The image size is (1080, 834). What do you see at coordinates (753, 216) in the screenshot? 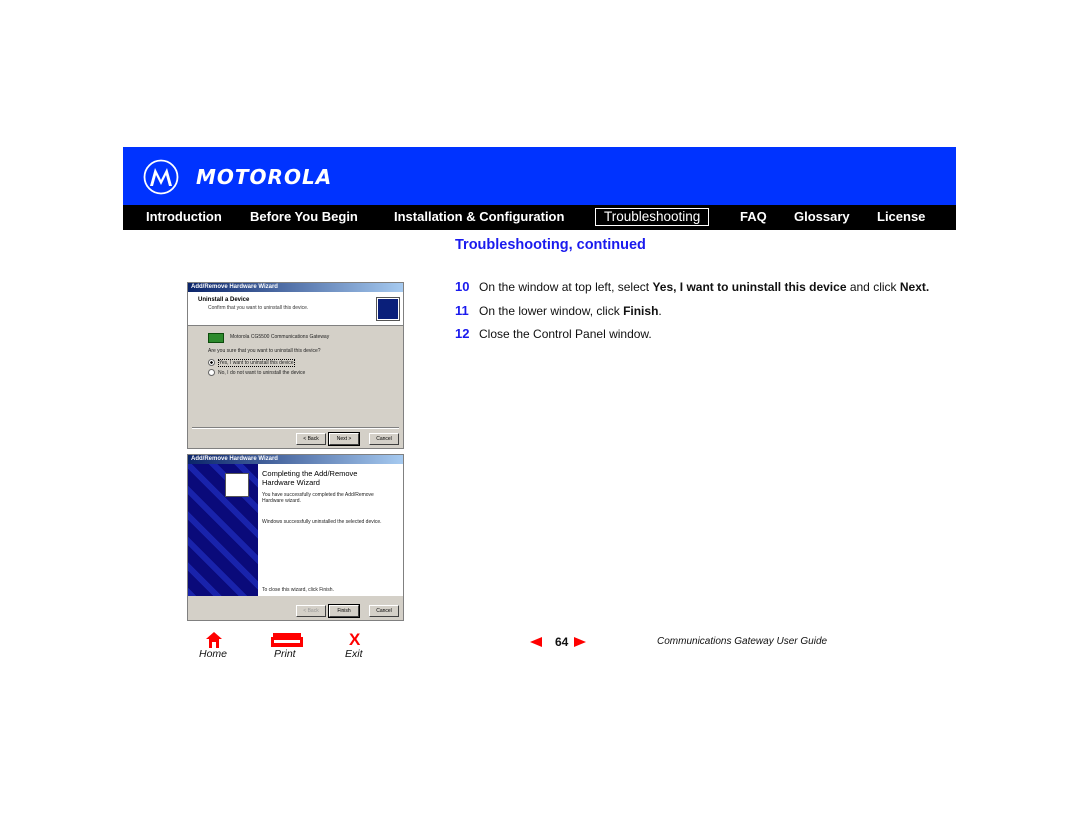
I see `nav-faq: FAQ` at bounding box center [753, 216].